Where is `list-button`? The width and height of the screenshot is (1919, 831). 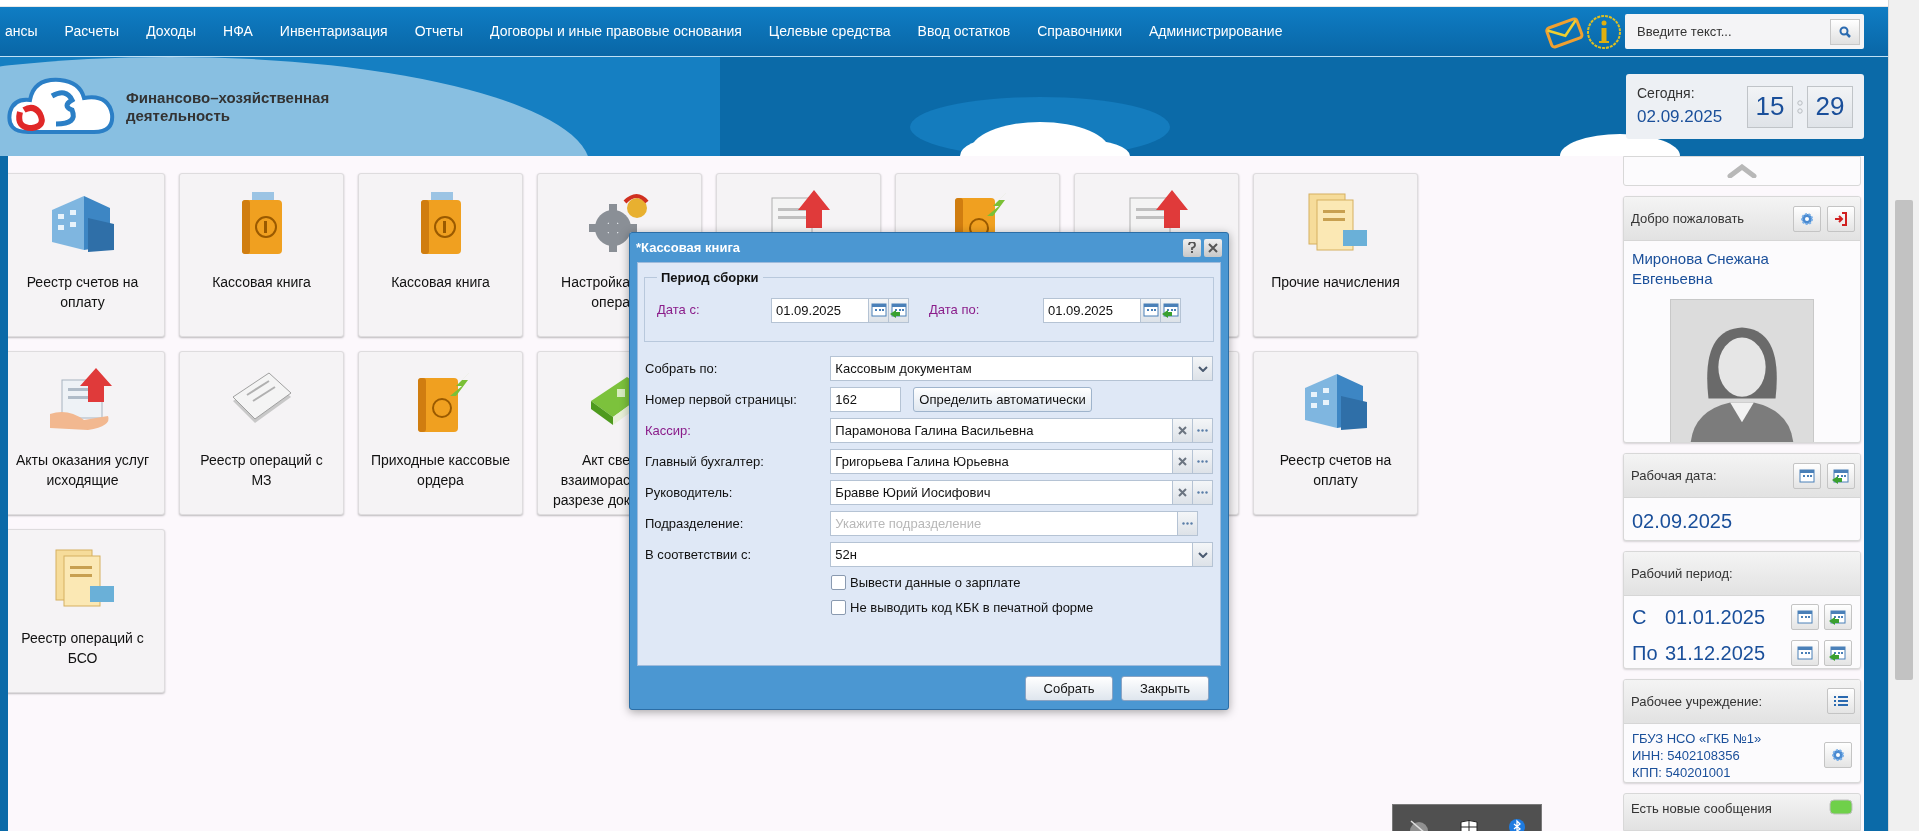 list-button is located at coordinates (1841, 701).